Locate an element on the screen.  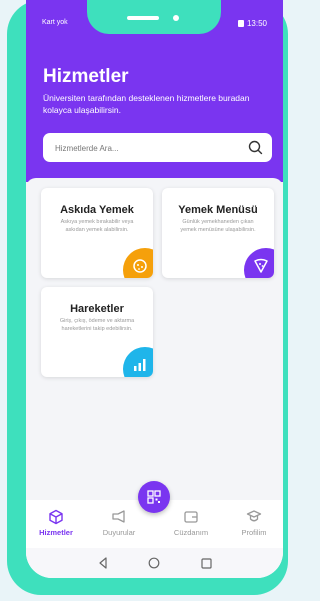
nav-item-profilim: Profilim is located at coordinates (254, 523).